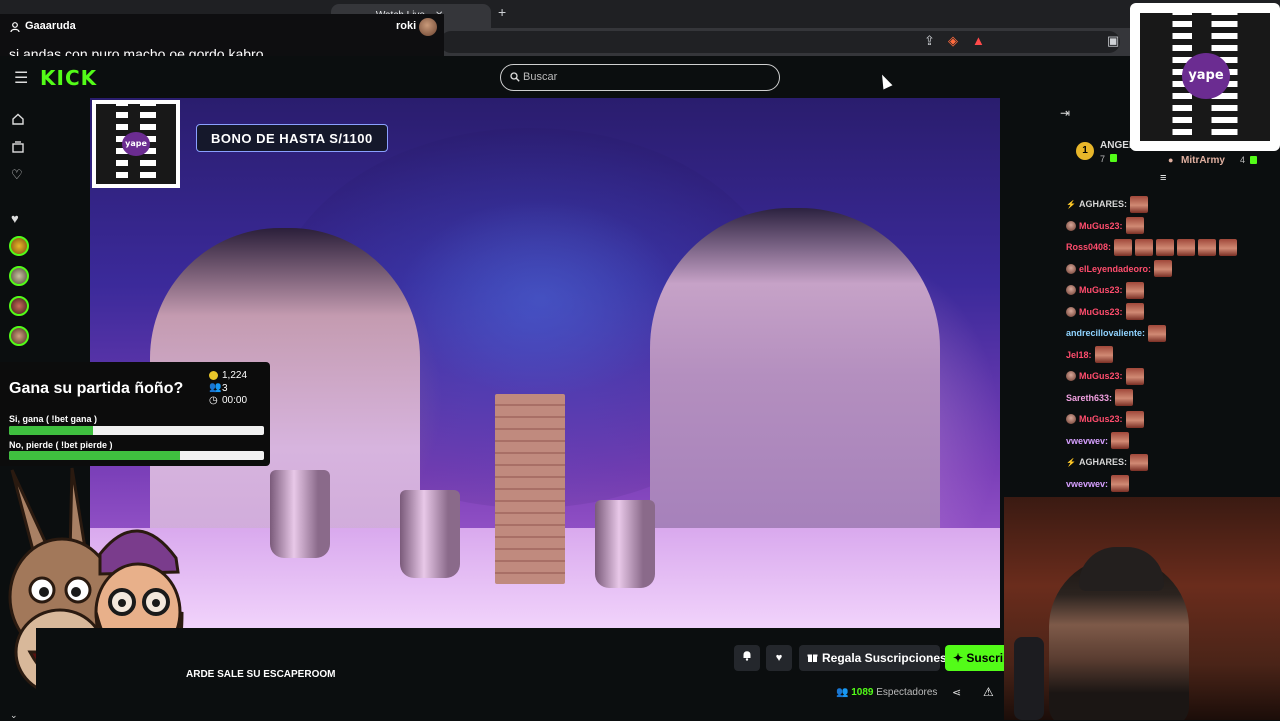 This screenshot has width=1280, height=721. What do you see at coordinates (50, 26) in the screenshot?
I see `overlay-username: Gaaaruda` at bounding box center [50, 26].